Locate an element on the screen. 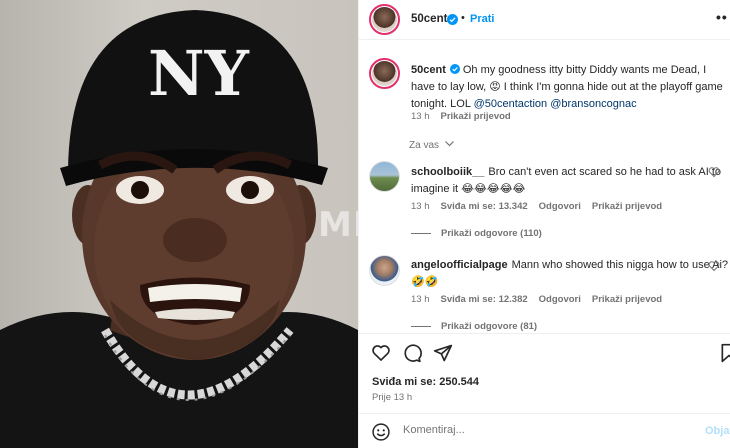 The height and width of the screenshot is (448, 730). comment-username: schoolboiik__ is located at coordinates (447, 172).